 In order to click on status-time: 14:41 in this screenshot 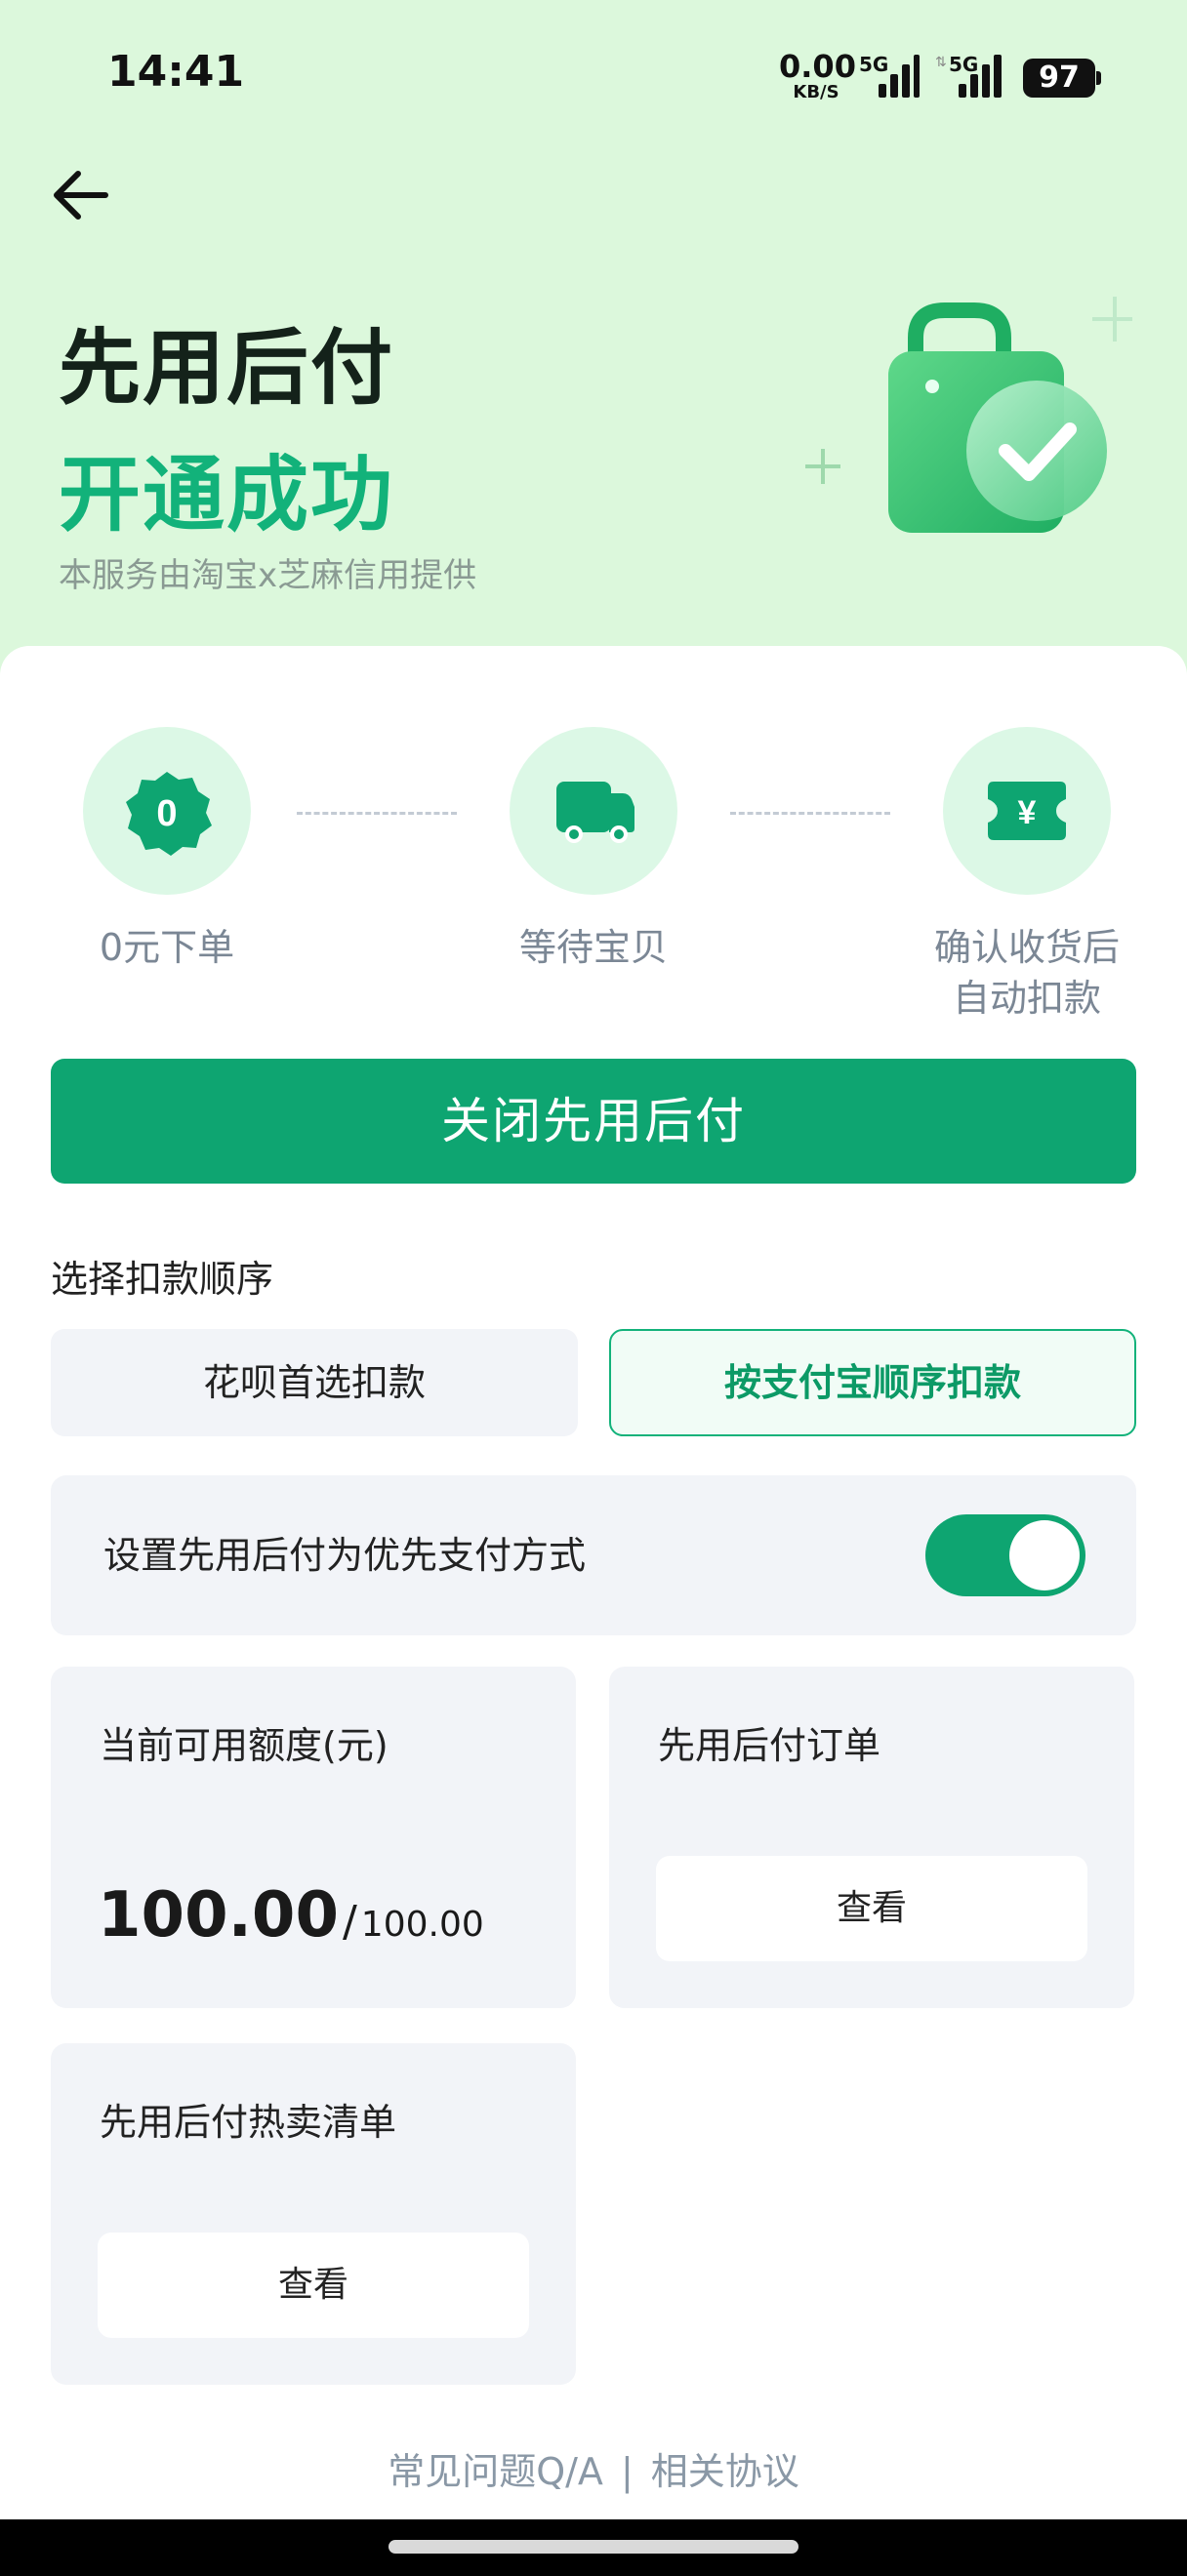, I will do `click(176, 72)`.